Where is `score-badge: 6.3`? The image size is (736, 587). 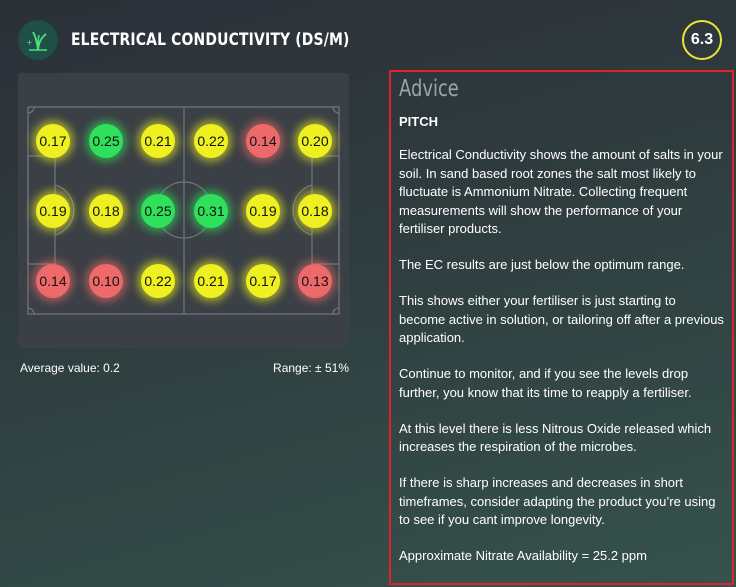
score-badge: 6.3 is located at coordinates (702, 40).